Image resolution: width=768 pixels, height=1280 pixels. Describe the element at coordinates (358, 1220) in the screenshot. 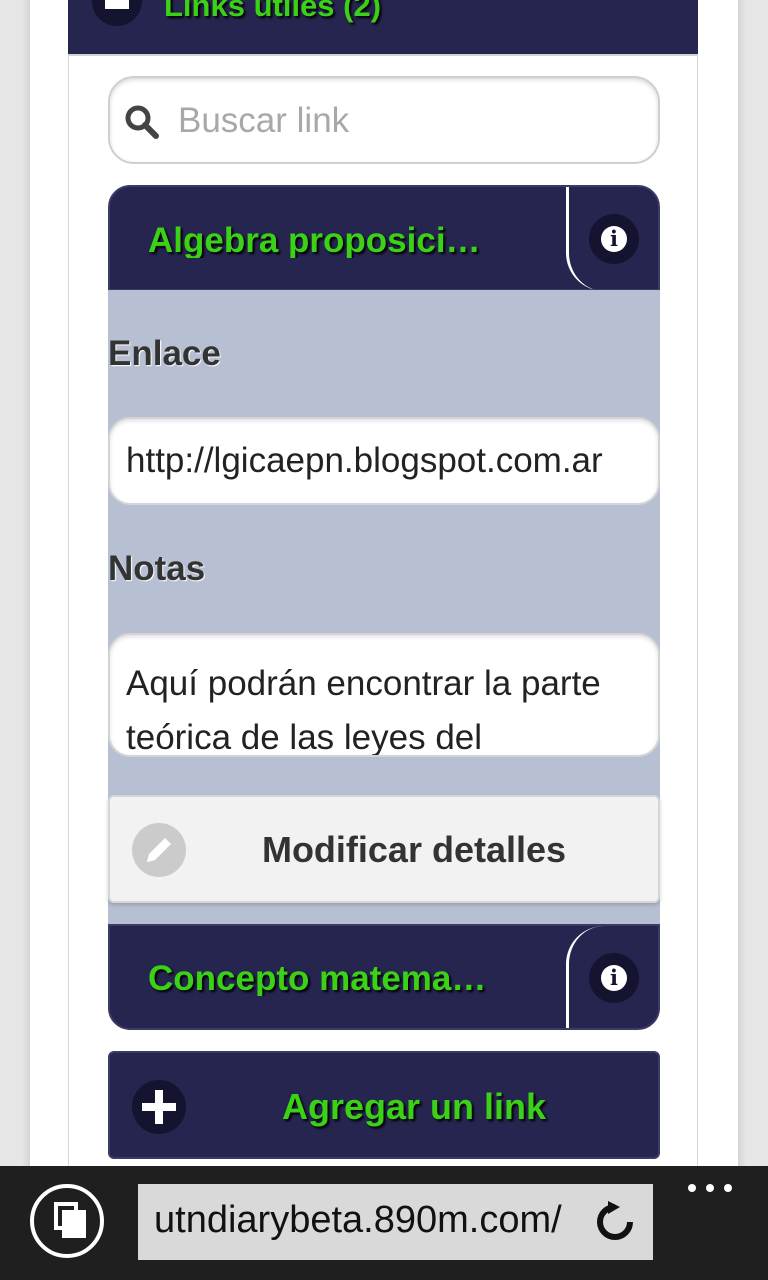

I see `address-url: utndiarybeta.890m.com/` at that location.